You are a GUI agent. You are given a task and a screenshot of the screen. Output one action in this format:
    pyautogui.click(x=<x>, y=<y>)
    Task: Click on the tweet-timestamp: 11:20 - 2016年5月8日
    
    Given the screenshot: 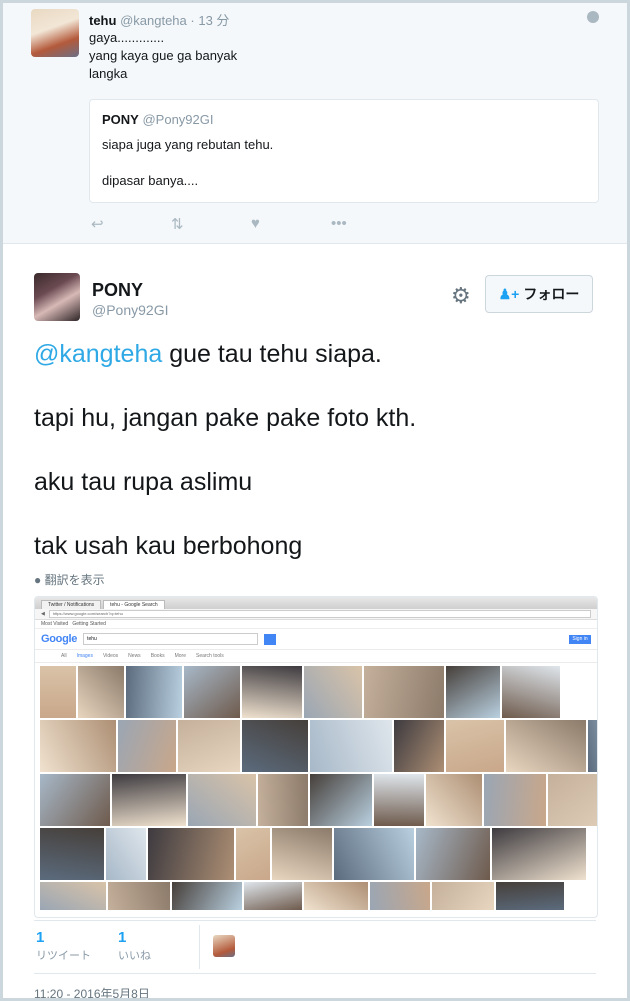 What is the action you would take?
    pyautogui.click(x=92, y=991)
    